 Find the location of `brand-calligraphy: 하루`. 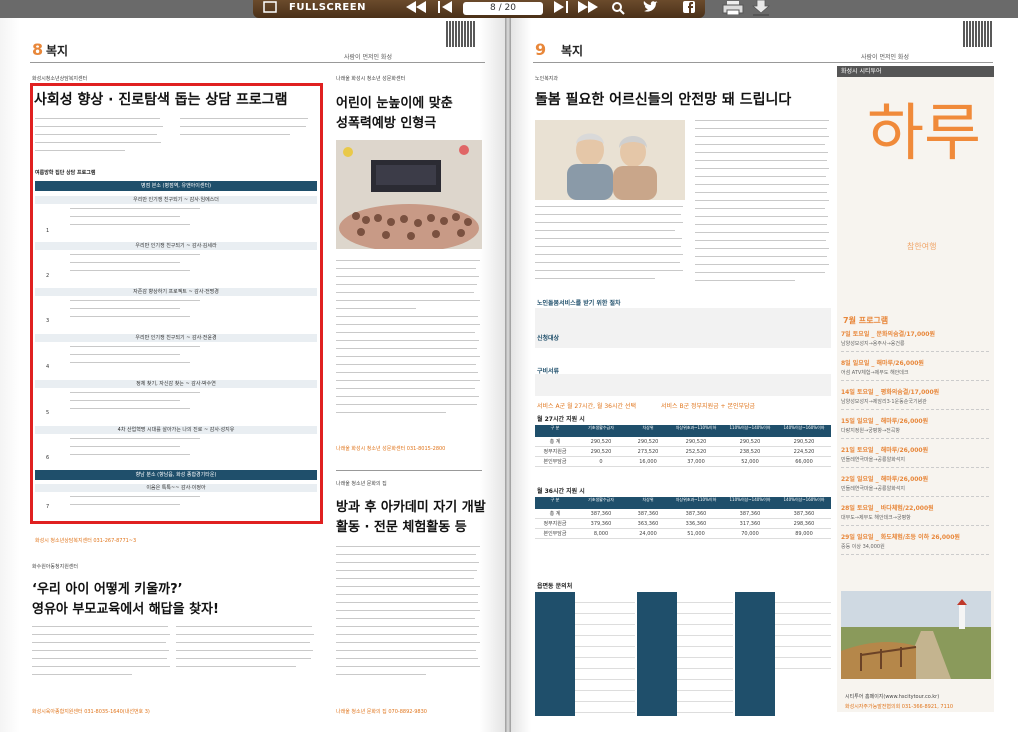

brand-calligraphy: 하루 is located at coordinates (924, 132).